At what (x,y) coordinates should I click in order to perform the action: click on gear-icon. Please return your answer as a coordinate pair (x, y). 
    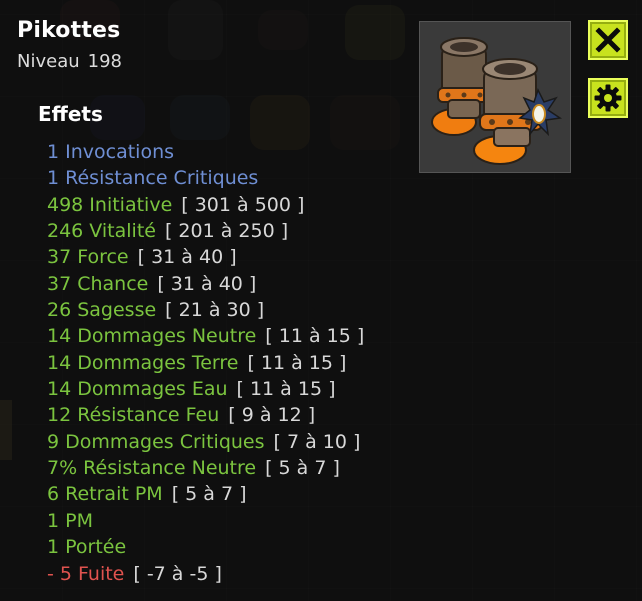
    Looking at the image, I should click on (608, 98).